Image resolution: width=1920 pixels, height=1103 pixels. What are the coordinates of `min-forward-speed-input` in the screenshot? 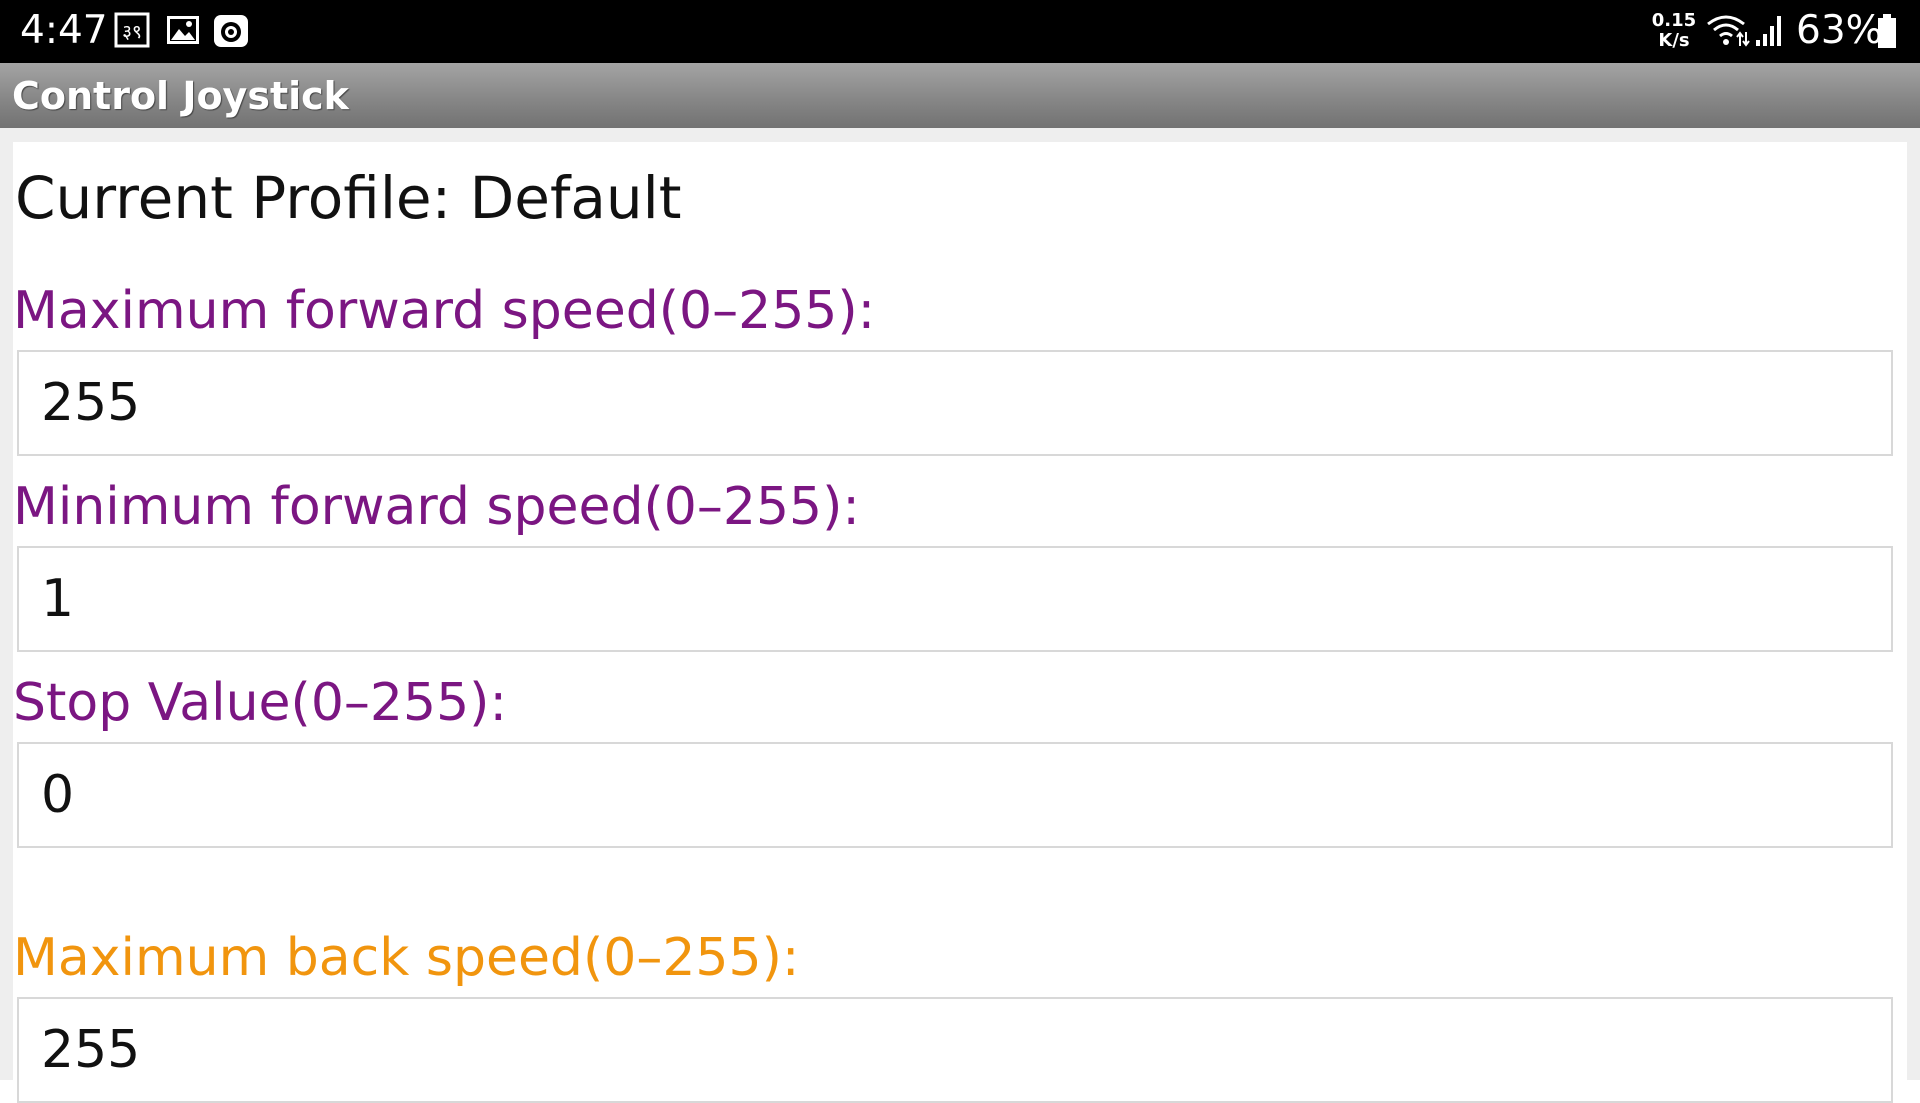 It's located at (955, 599).